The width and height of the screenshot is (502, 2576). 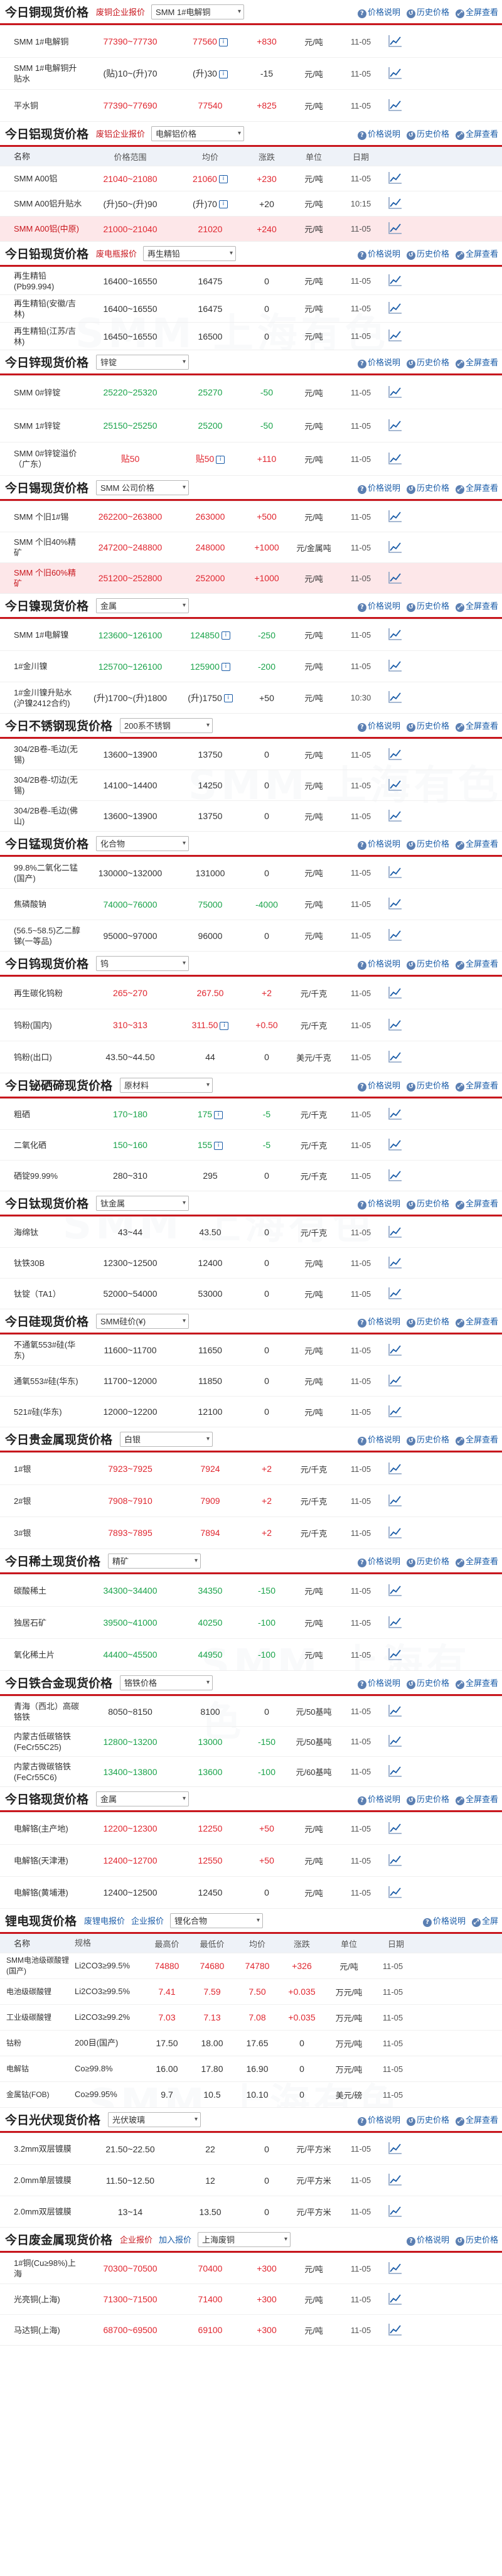 I want to click on price-row: 钛铁30B 12300~12500 12400 0 元/吨 11-05, so click(x=251, y=1262).